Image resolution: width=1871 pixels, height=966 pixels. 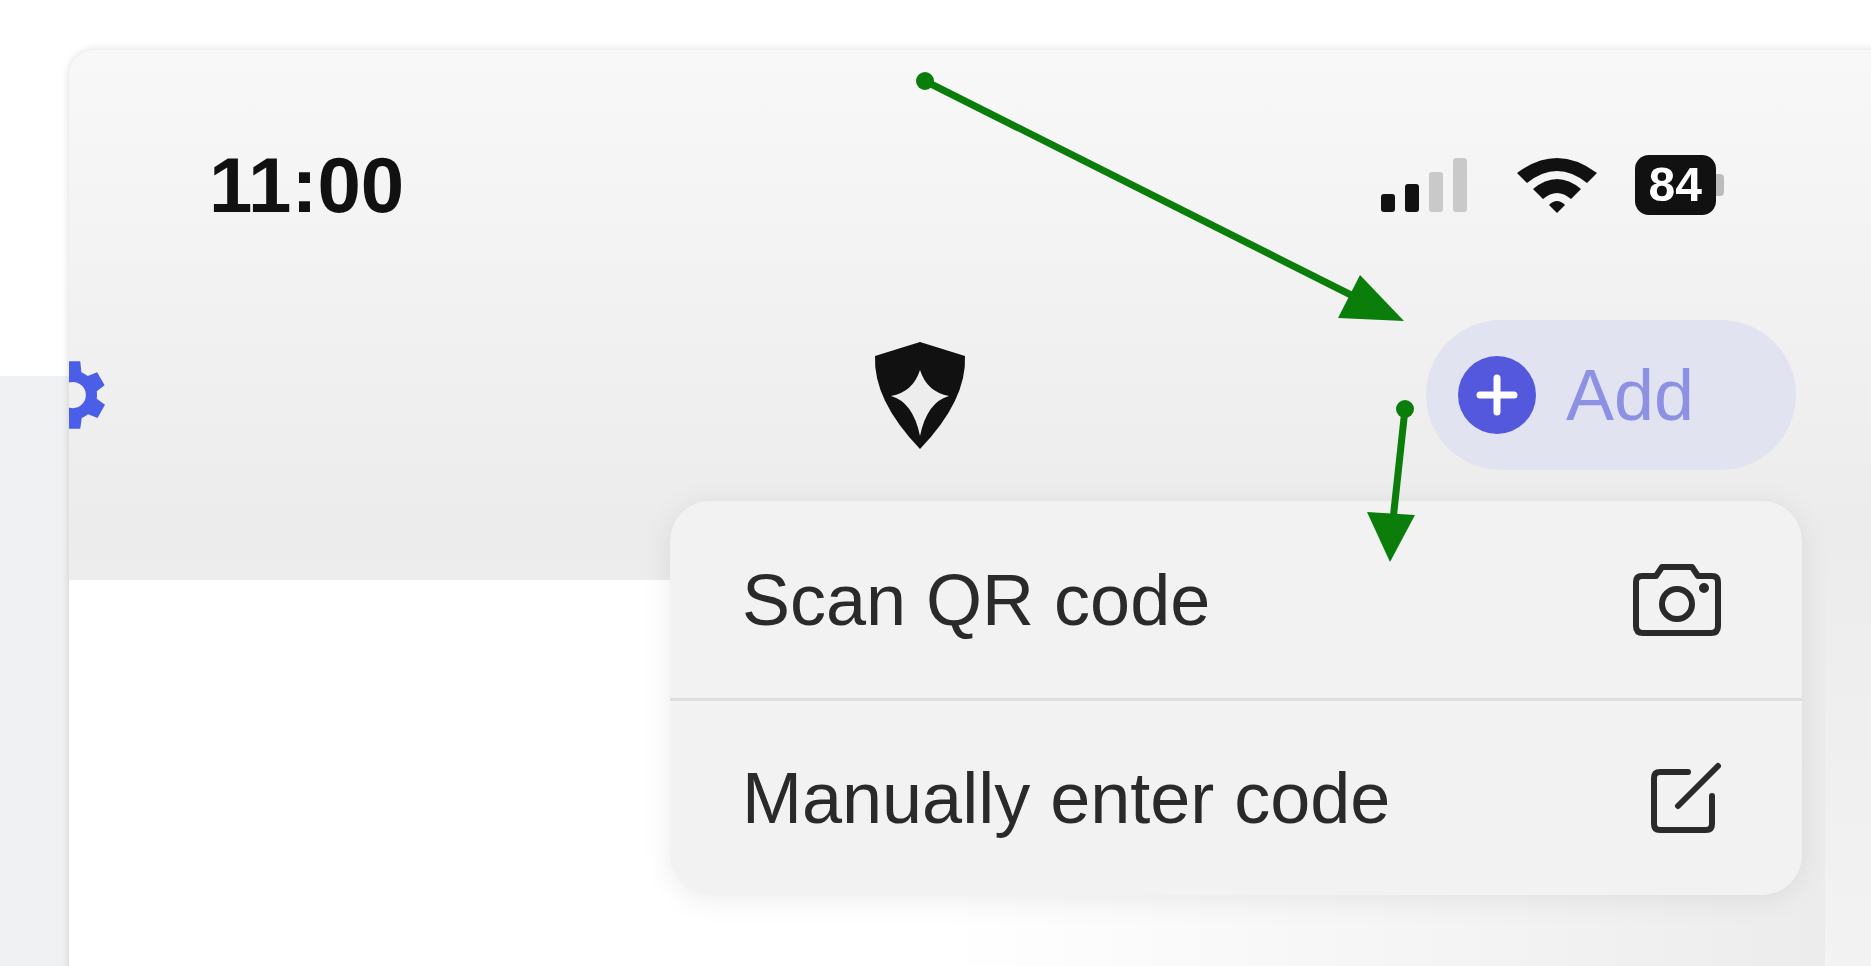 What do you see at coordinates (1679, 185) in the screenshot?
I see `battery-indicator: 84` at bounding box center [1679, 185].